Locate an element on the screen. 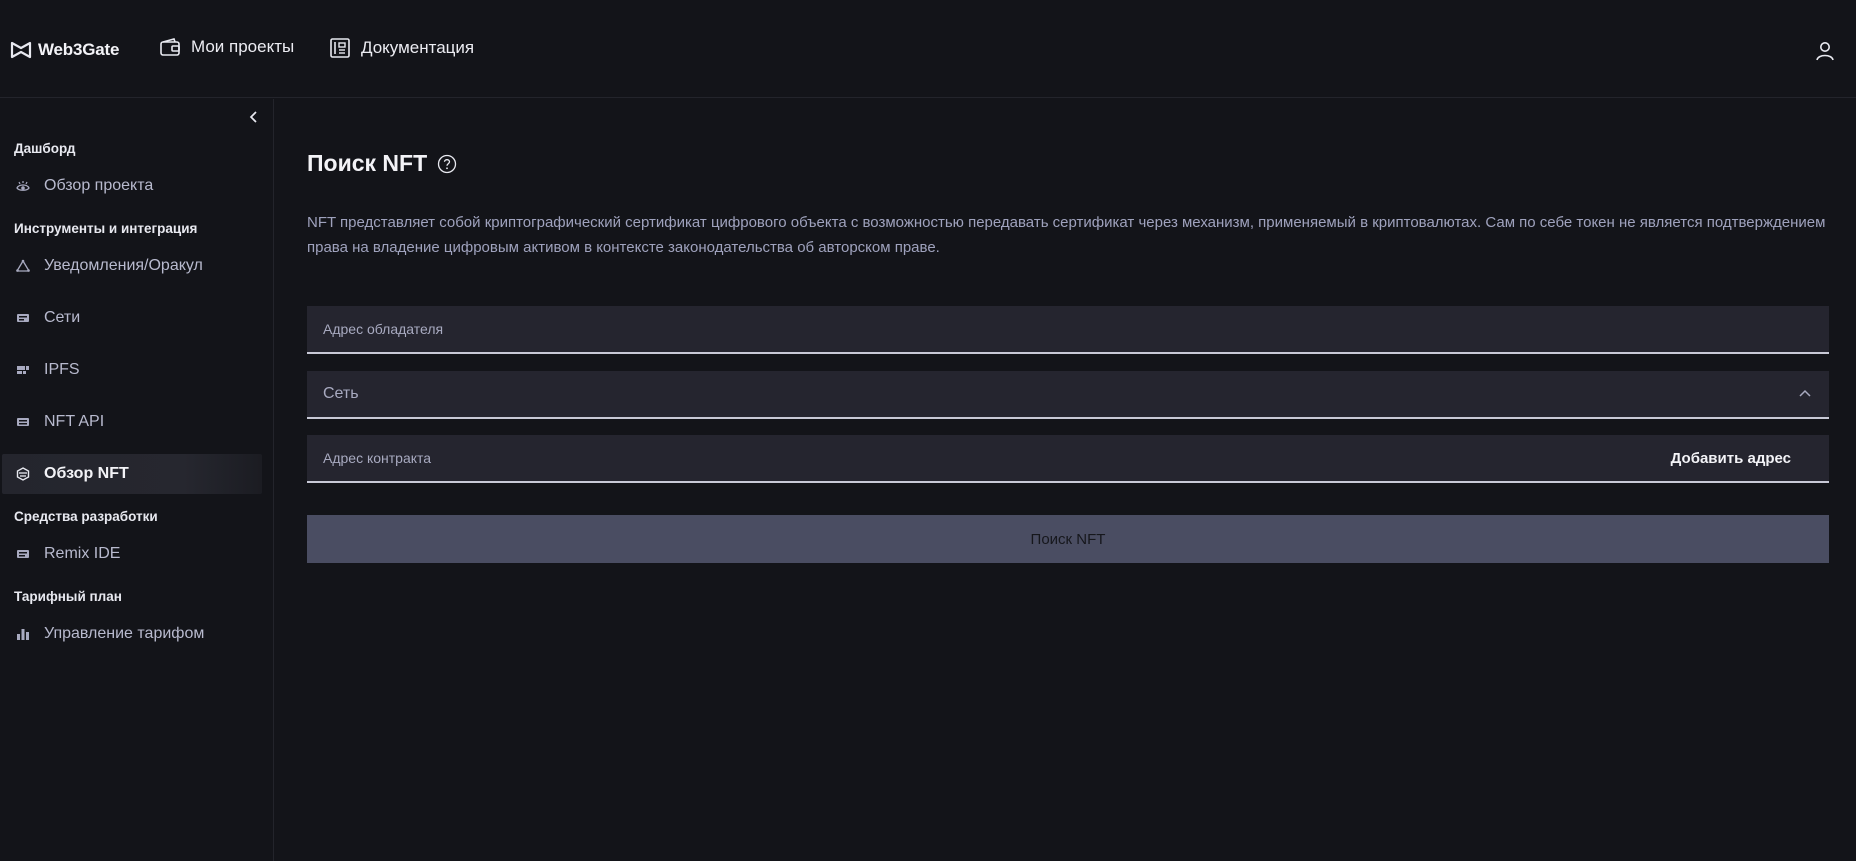 The image size is (1856, 861). wallet-icon is located at coordinates (170, 47).